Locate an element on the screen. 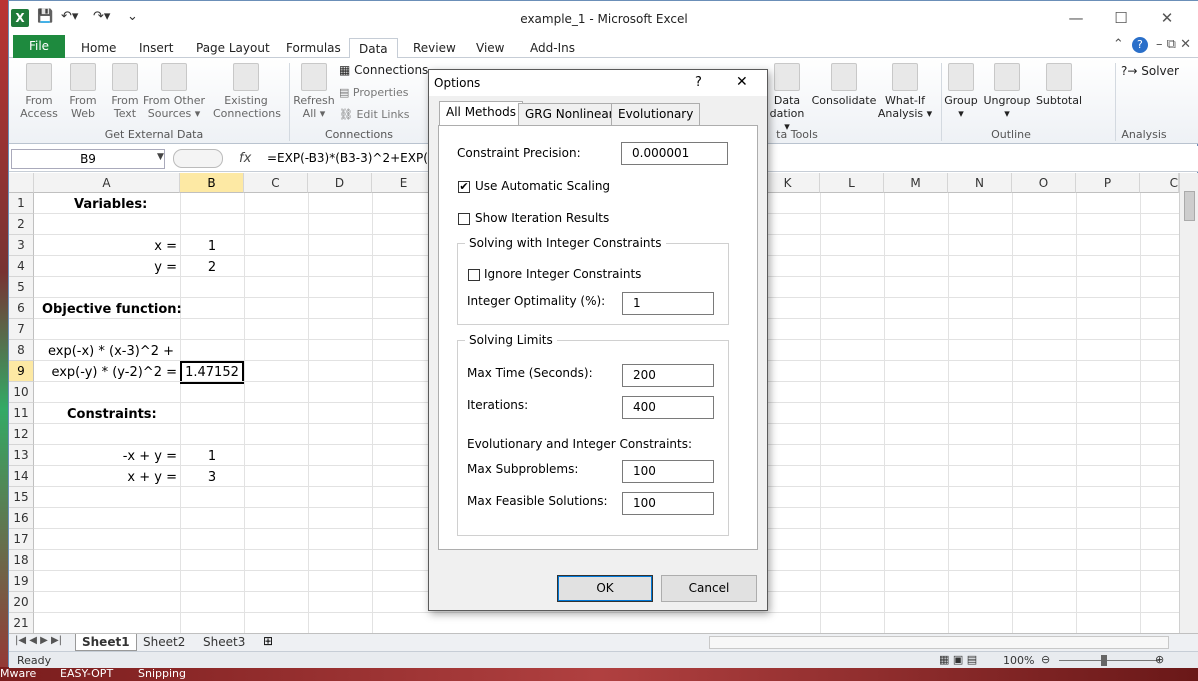 The height and width of the screenshot is (681, 1198). cancel-button: Cancel is located at coordinates (709, 588).